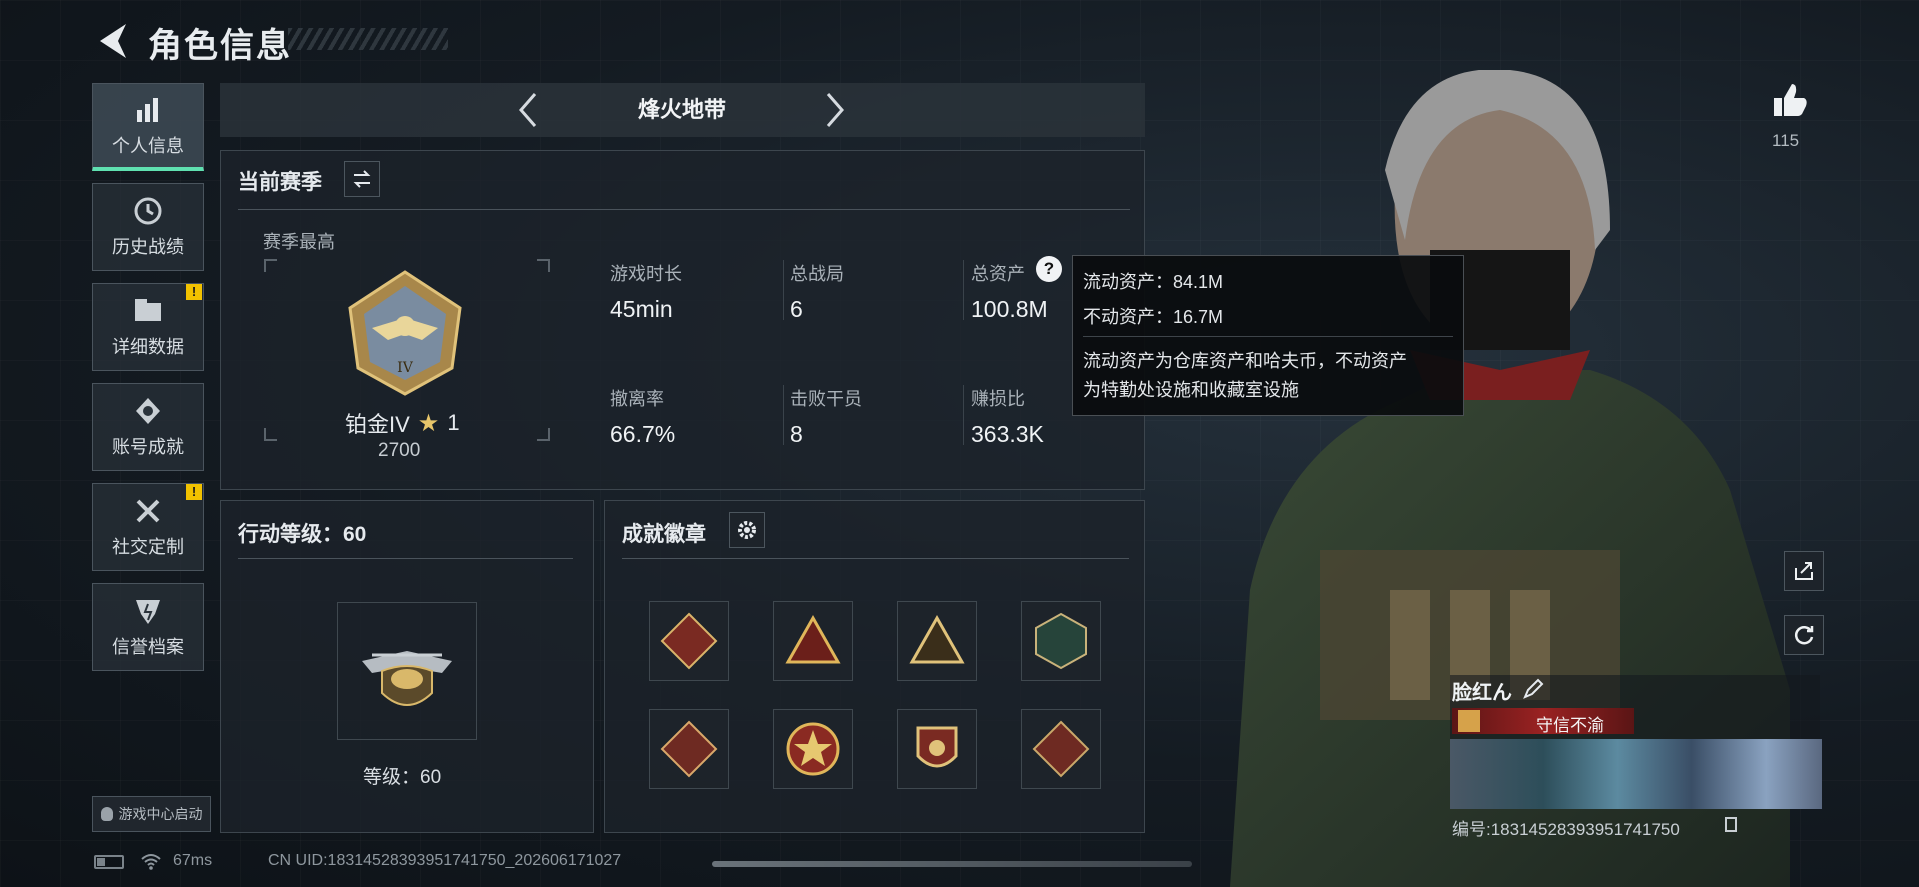 This screenshot has width=1919, height=887. Describe the element at coordinates (148, 145) in the screenshot. I see `sidebar-item-label: 个人信息` at that location.